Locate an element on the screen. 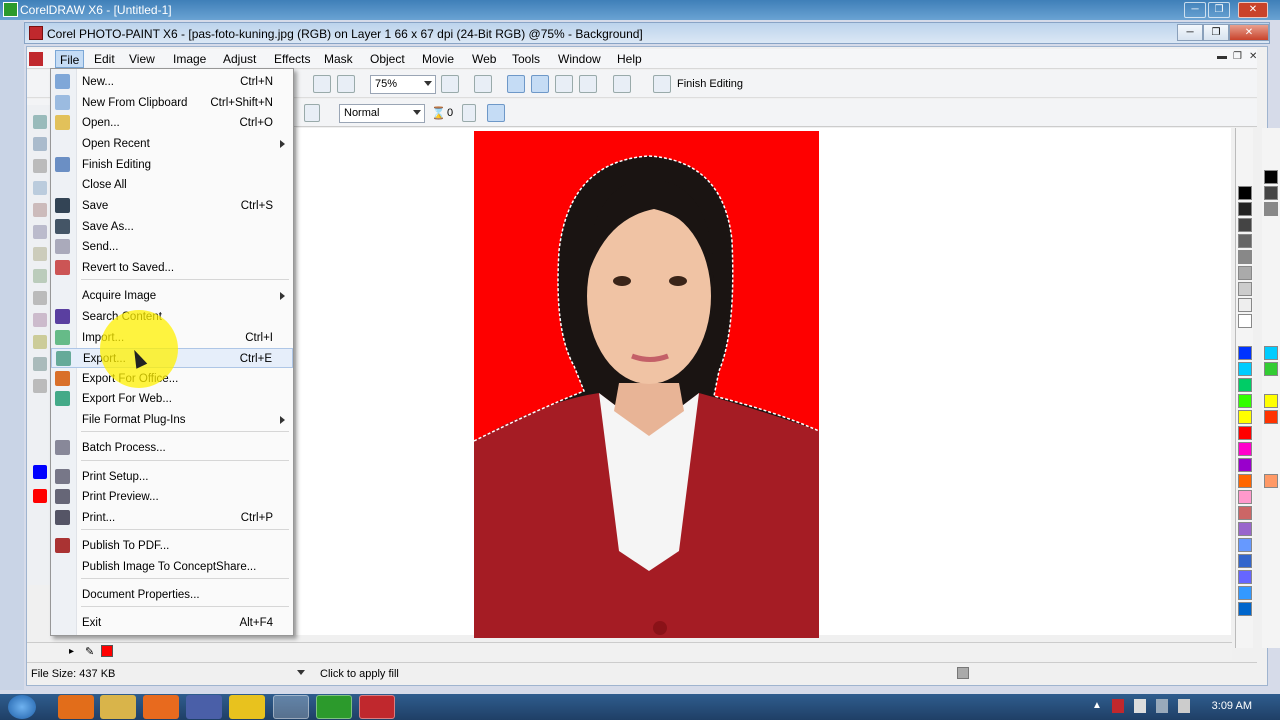 This screenshot has width=1280, height=720. menu-edit: Edit is located at coordinates (104, 59).